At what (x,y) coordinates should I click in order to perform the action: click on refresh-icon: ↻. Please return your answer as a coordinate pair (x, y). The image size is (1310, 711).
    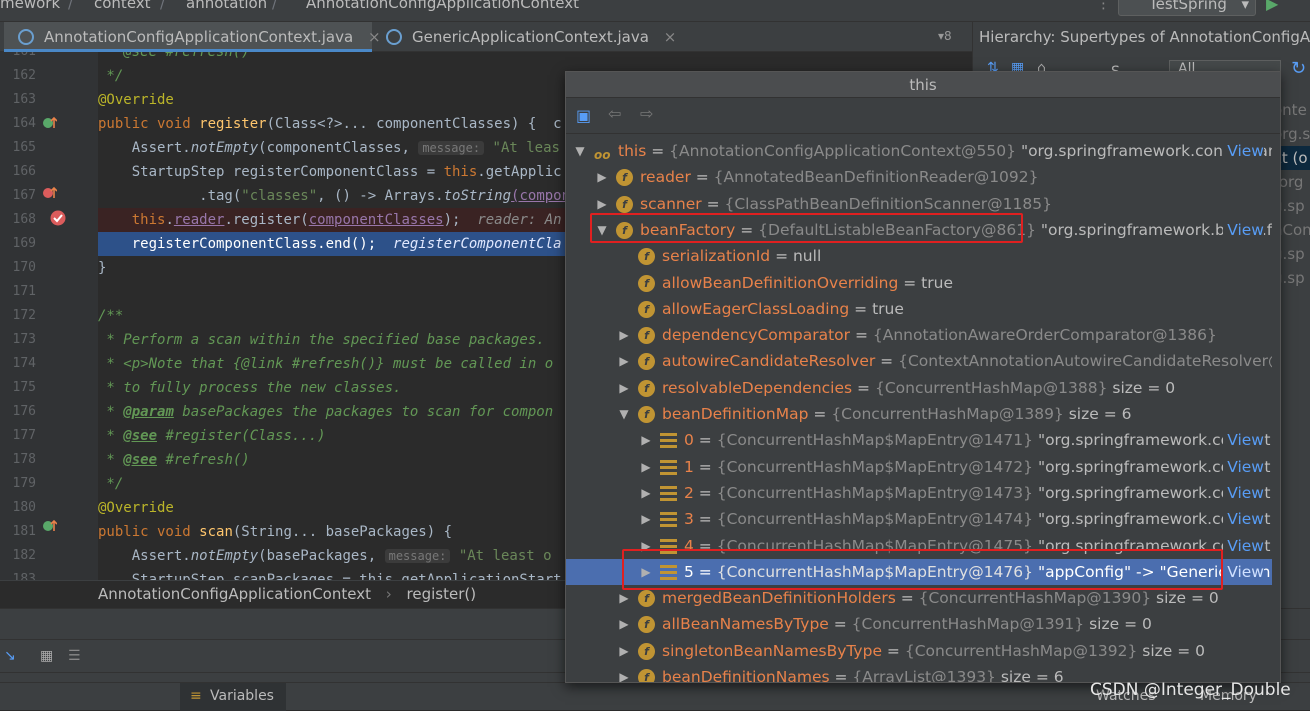
    Looking at the image, I should click on (1298, 68).